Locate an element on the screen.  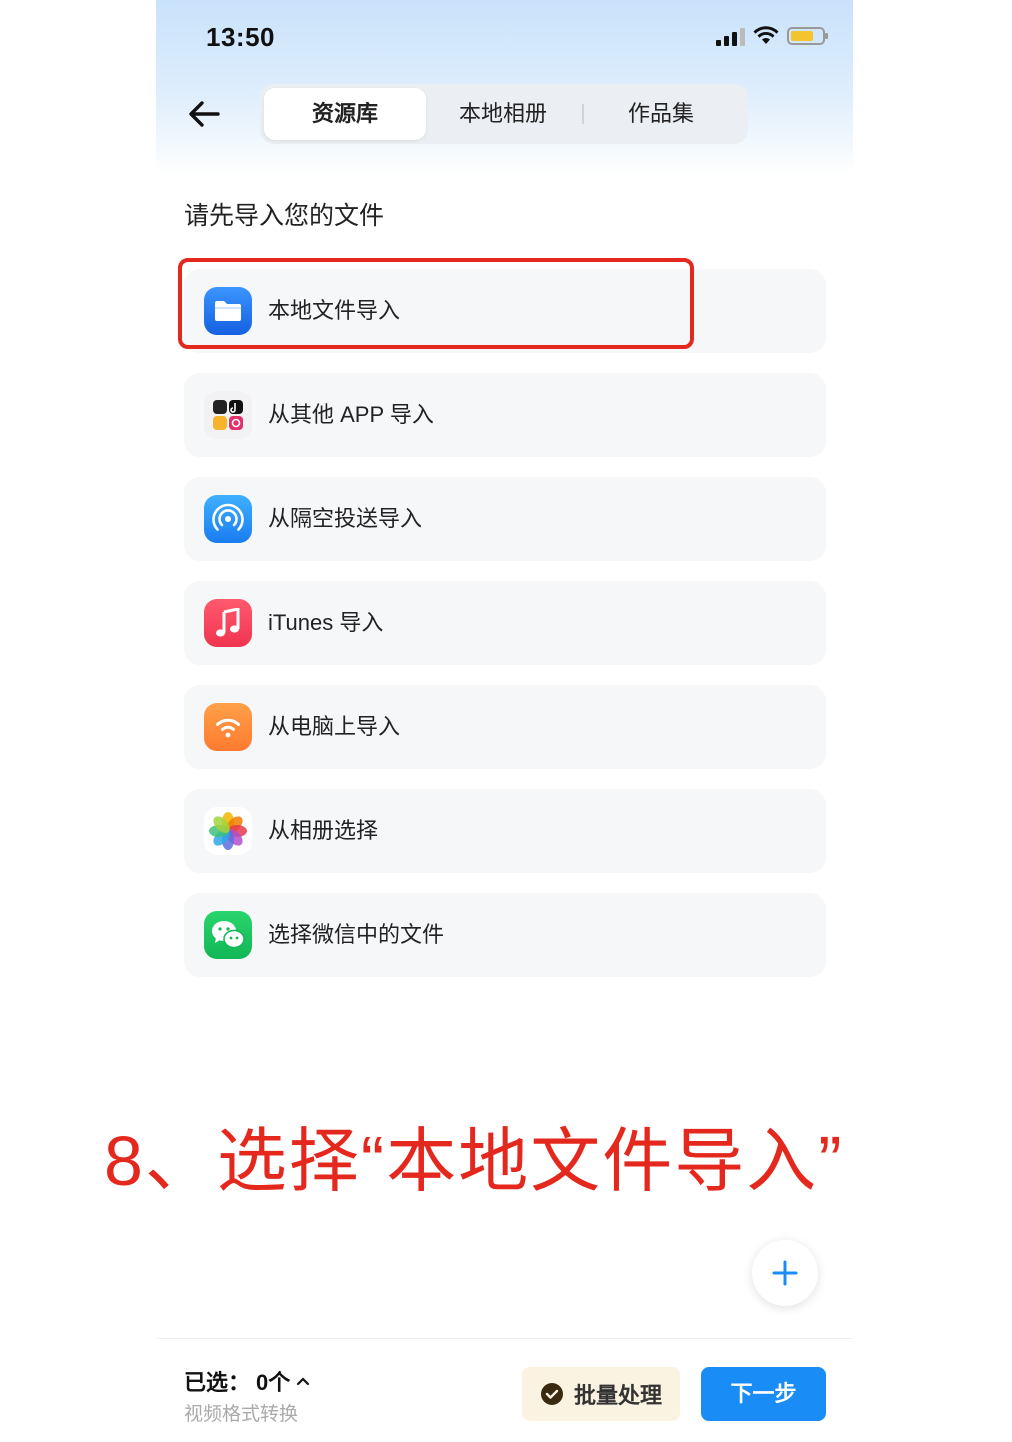
battery-icon is located at coordinates (807, 36).